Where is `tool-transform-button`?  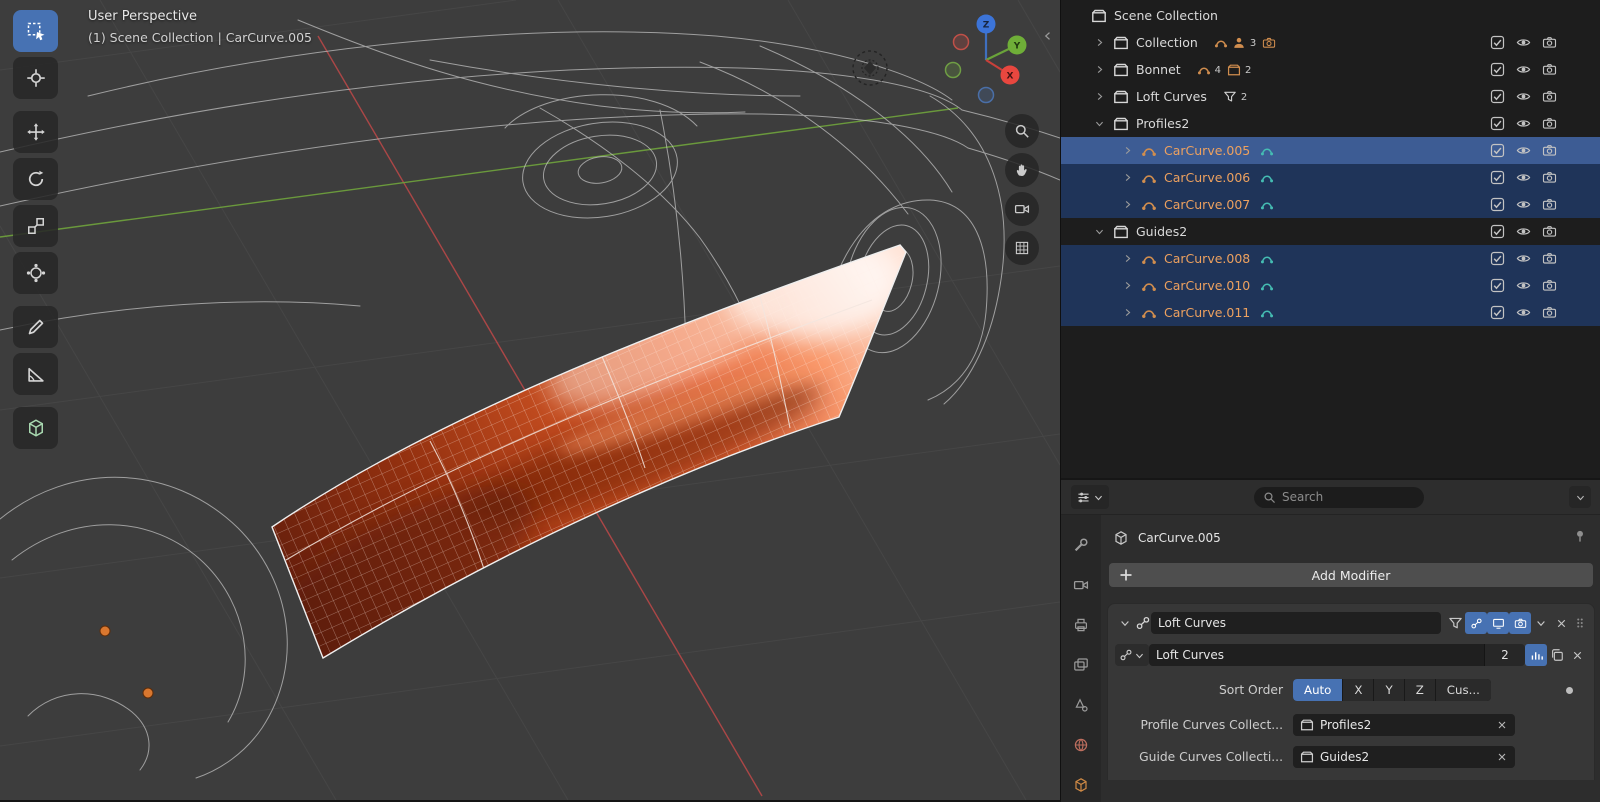 tool-transform-button is located at coordinates (35, 273).